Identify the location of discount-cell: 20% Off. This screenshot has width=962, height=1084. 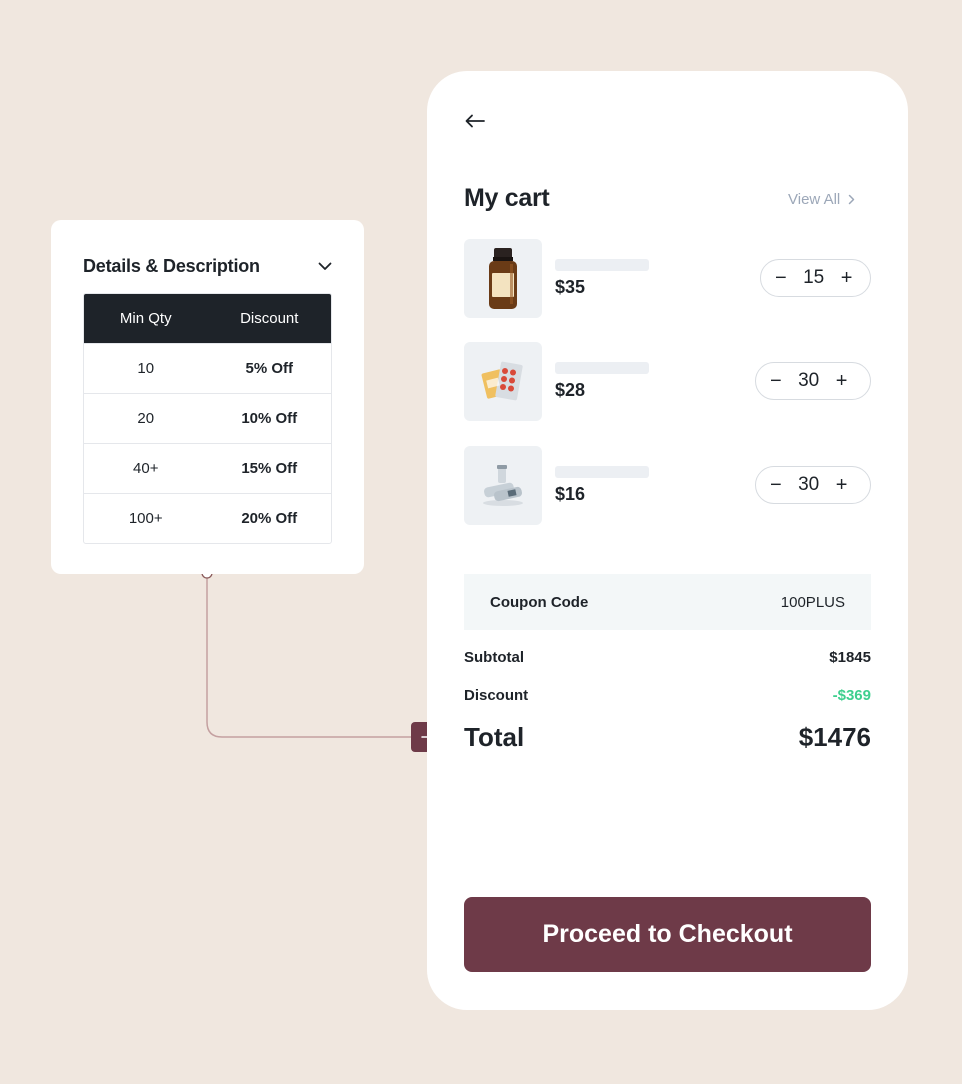
(269, 518).